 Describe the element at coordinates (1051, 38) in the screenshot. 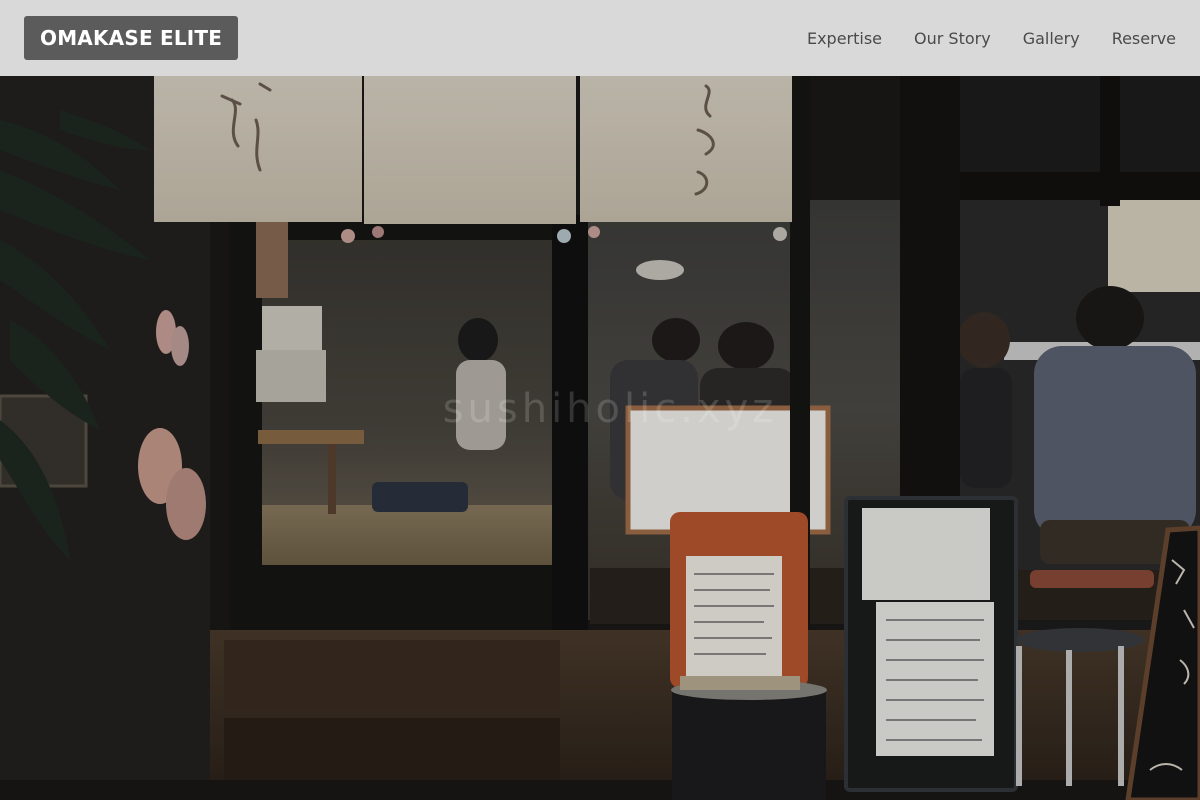

I see `nav-link-gallery: Gallery` at that location.